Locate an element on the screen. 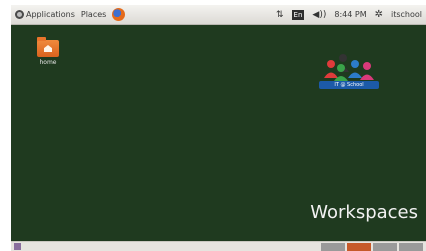 The image size is (426, 251). settings-gear-icon: ✲ is located at coordinates (379, 14).